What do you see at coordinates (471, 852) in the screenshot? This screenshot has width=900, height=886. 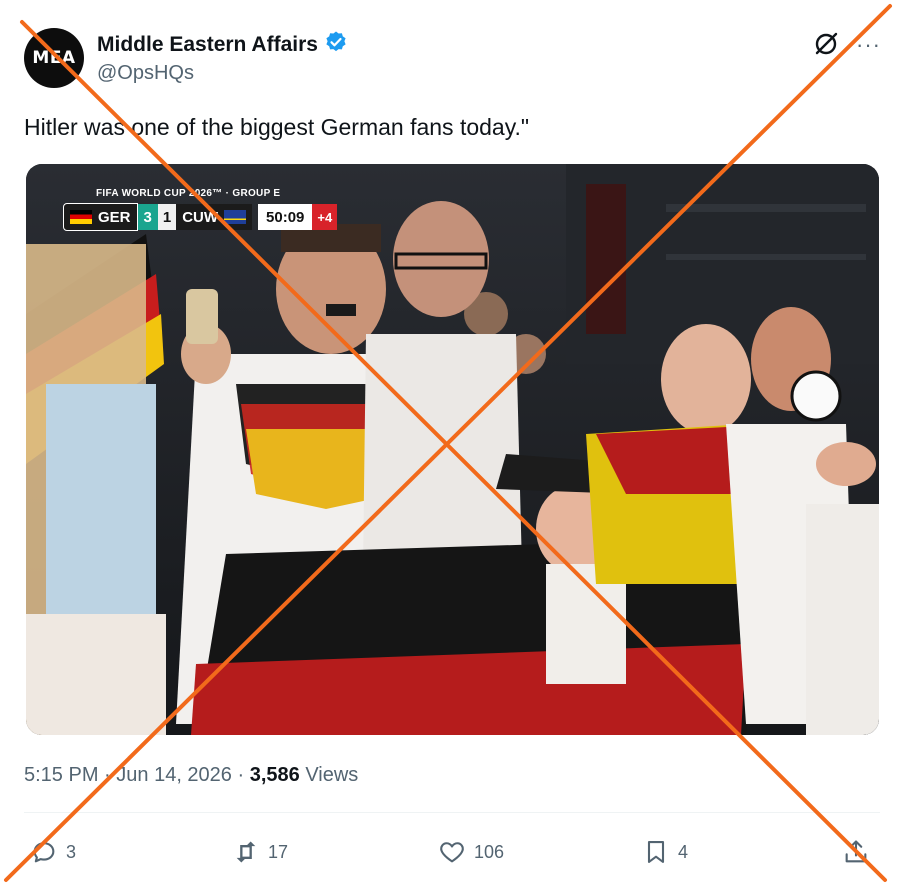 I see `like-button: 106` at bounding box center [471, 852].